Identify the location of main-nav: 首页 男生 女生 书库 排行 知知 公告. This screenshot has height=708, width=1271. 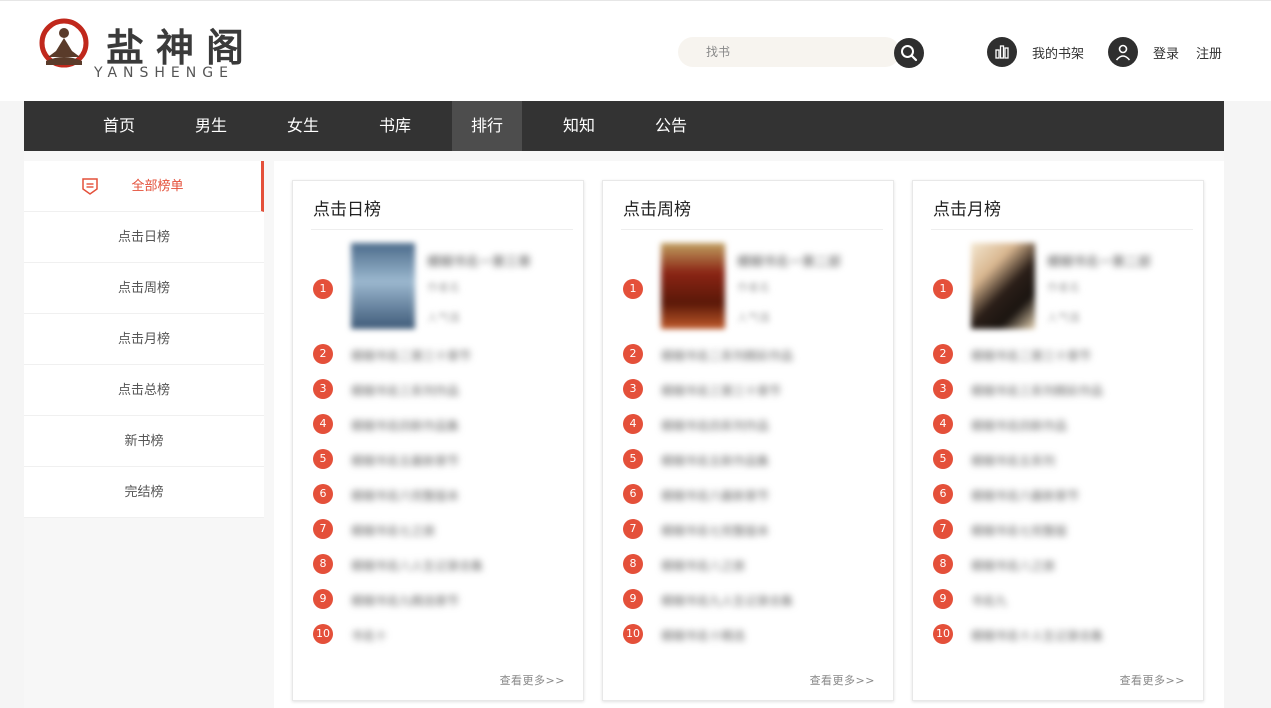
(624, 126).